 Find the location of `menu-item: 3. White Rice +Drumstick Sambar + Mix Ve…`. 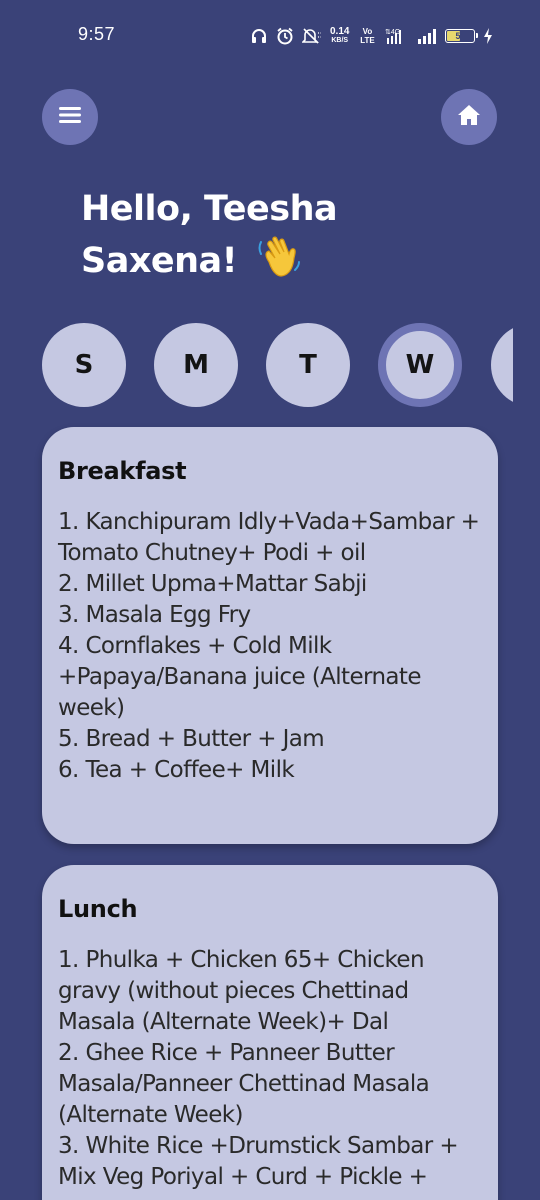

menu-item: 3. White Rice +Drumstick Sambar + Mix Ve… is located at coordinates (258, 1161).